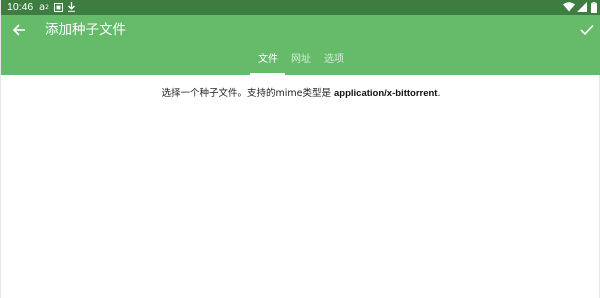 Image resolution: width=600 pixels, height=298 pixels. I want to click on tab-url: 网址, so click(301, 60).